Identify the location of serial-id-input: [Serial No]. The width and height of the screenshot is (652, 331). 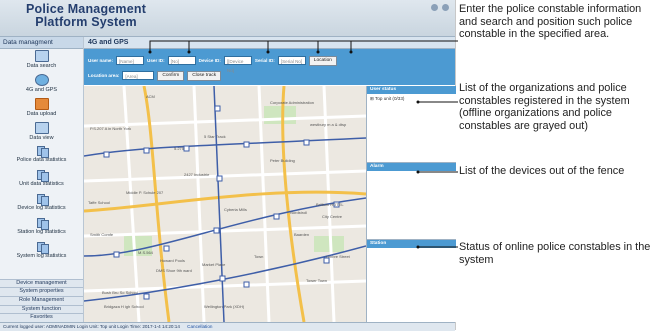
(291, 60).